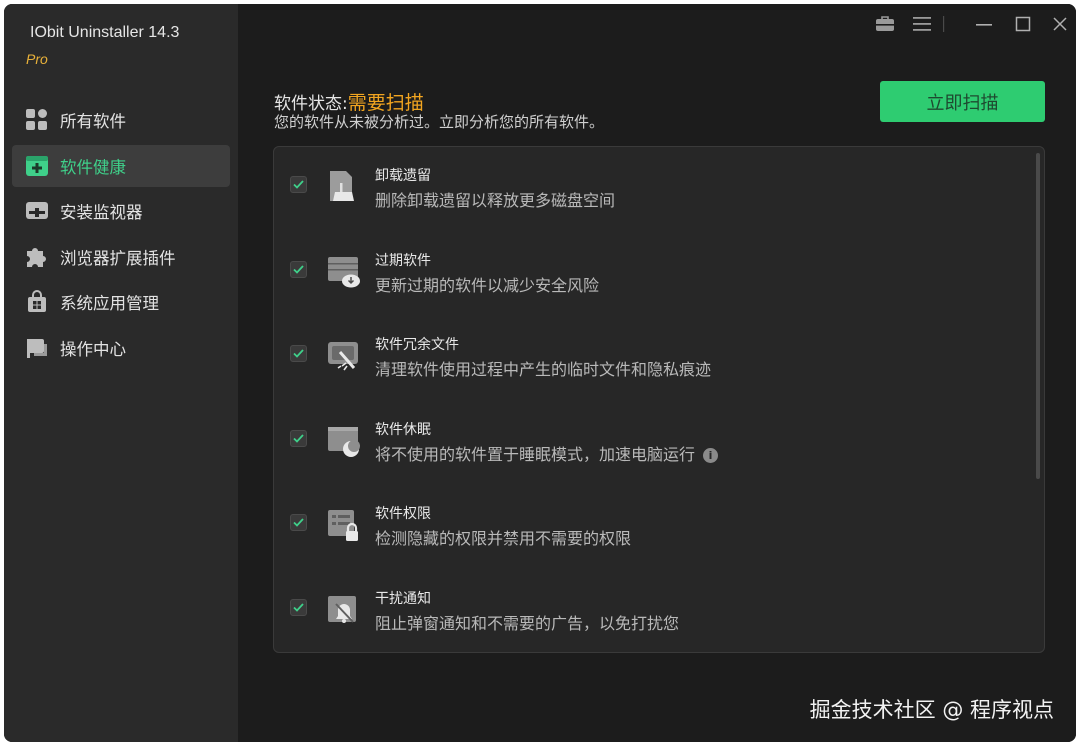 The image size is (1080, 746). Describe the element at coordinates (93, 167) in the screenshot. I see `sidebar-item-label: 软件健康` at that location.